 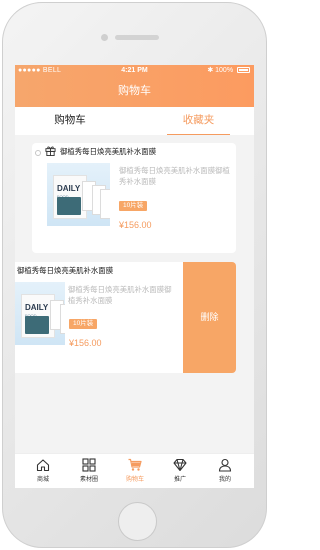 What do you see at coordinates (179, 480) in the screenshot?
I see `tabbar-label: 推广` at bounding box center [179, 480].